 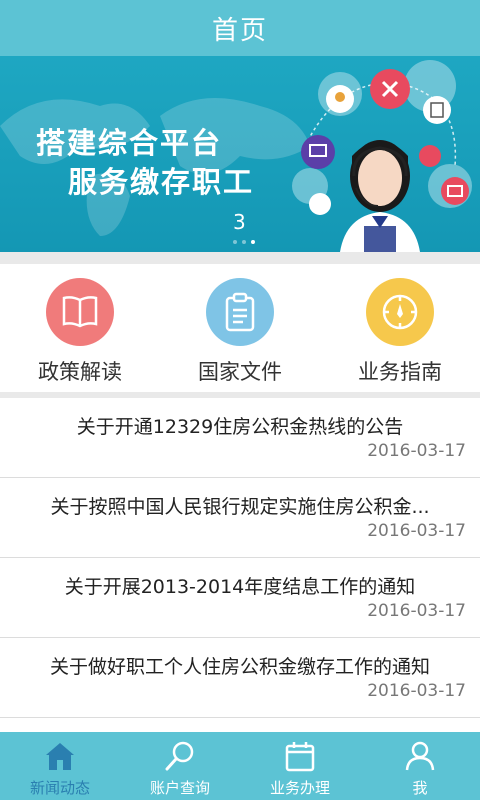 I want to click on list-item: 关于按照中国人民银行规定实施住房公积金... 2016-03-17, so click(x=240, y=518).